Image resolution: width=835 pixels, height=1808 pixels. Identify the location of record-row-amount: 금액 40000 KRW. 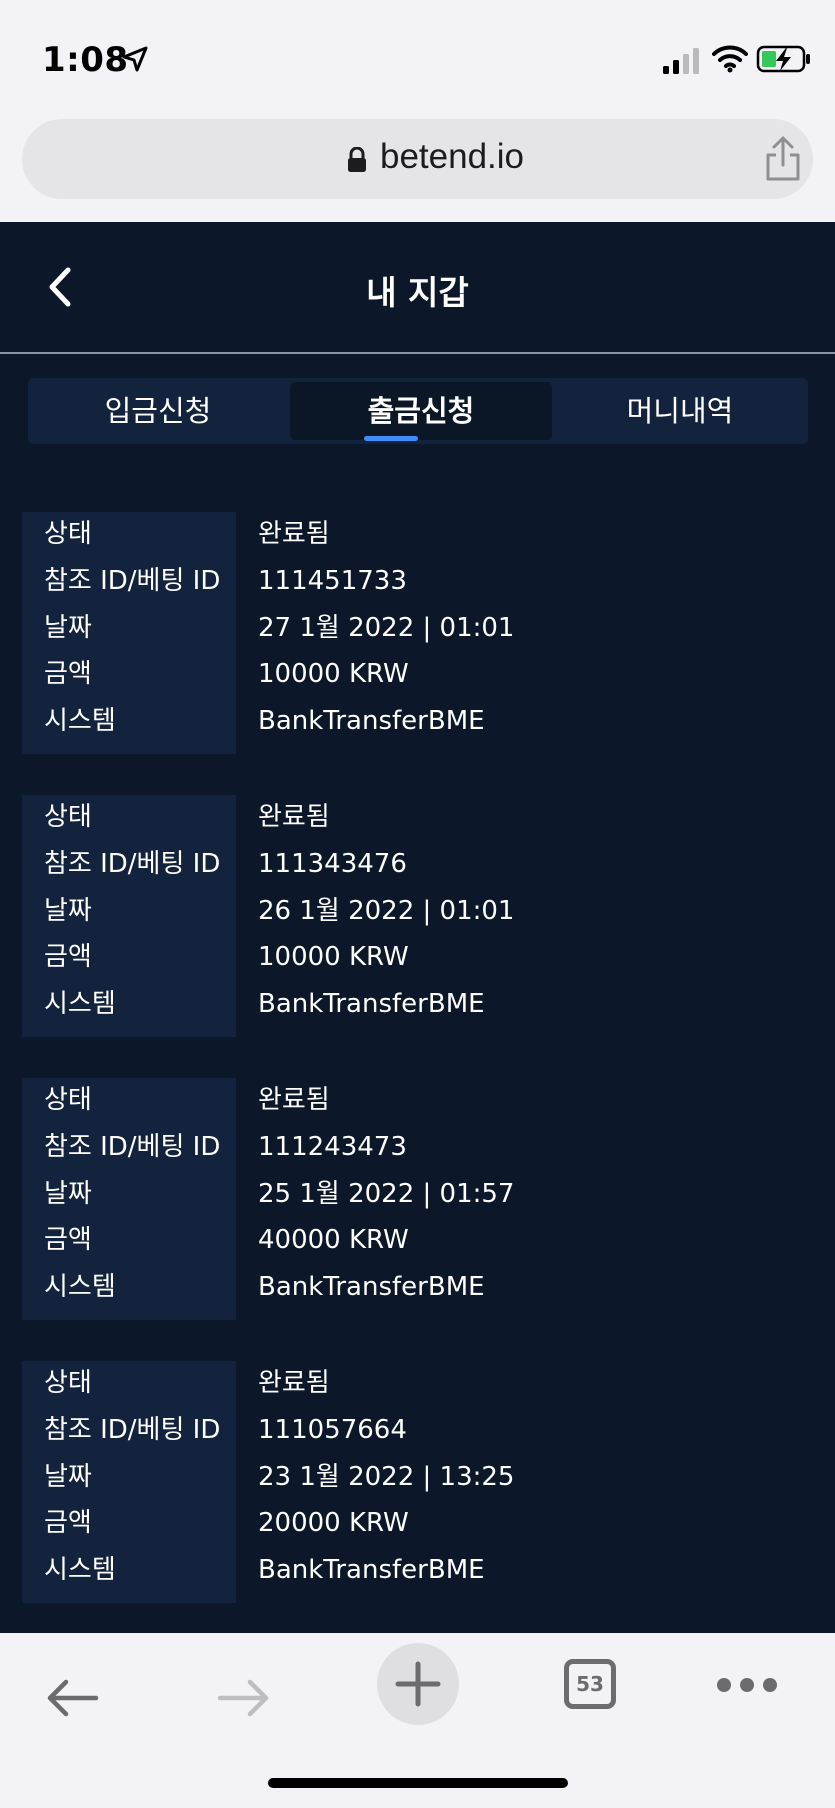
(417, 1240).